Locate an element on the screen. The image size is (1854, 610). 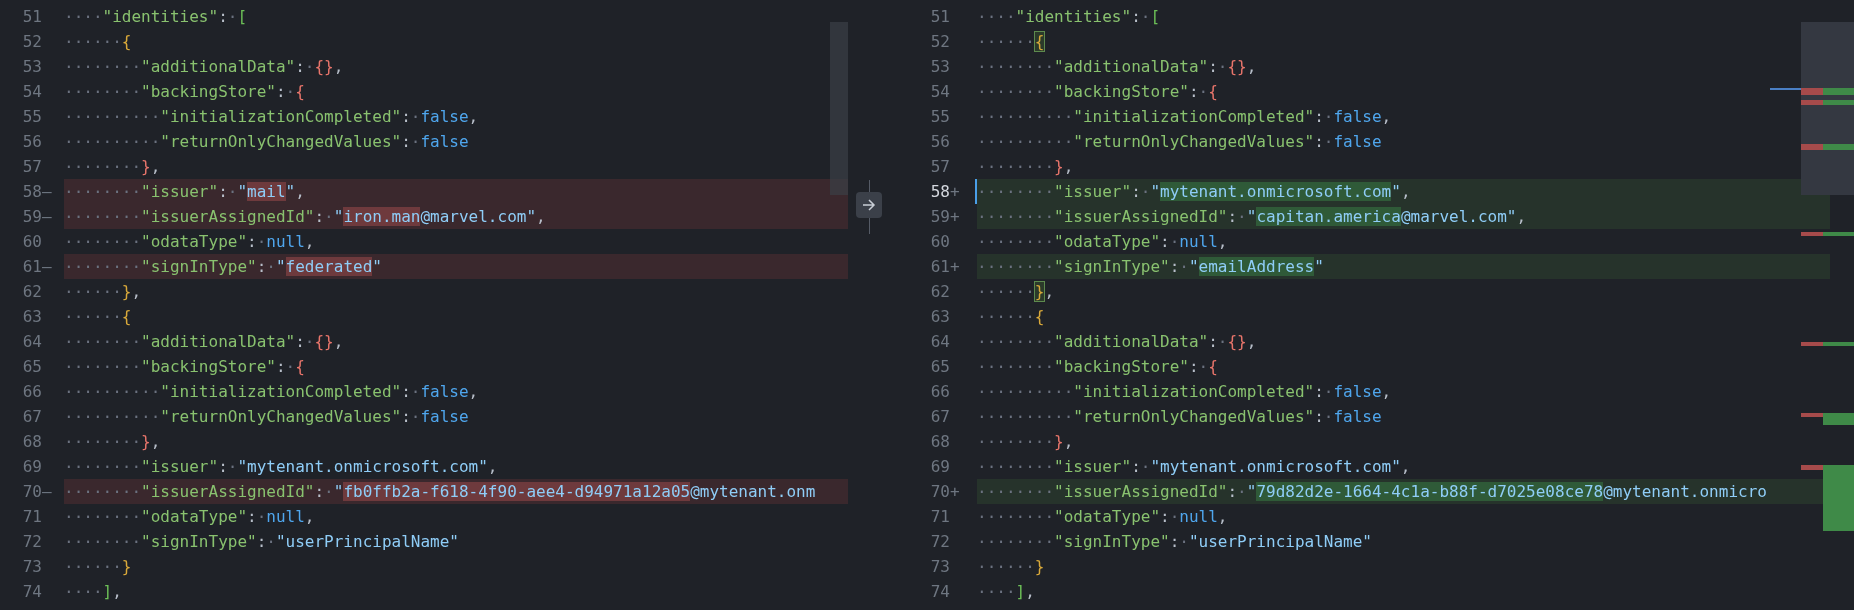
code-line: ····"identities":·[ is located at coordinates (1069, 17).